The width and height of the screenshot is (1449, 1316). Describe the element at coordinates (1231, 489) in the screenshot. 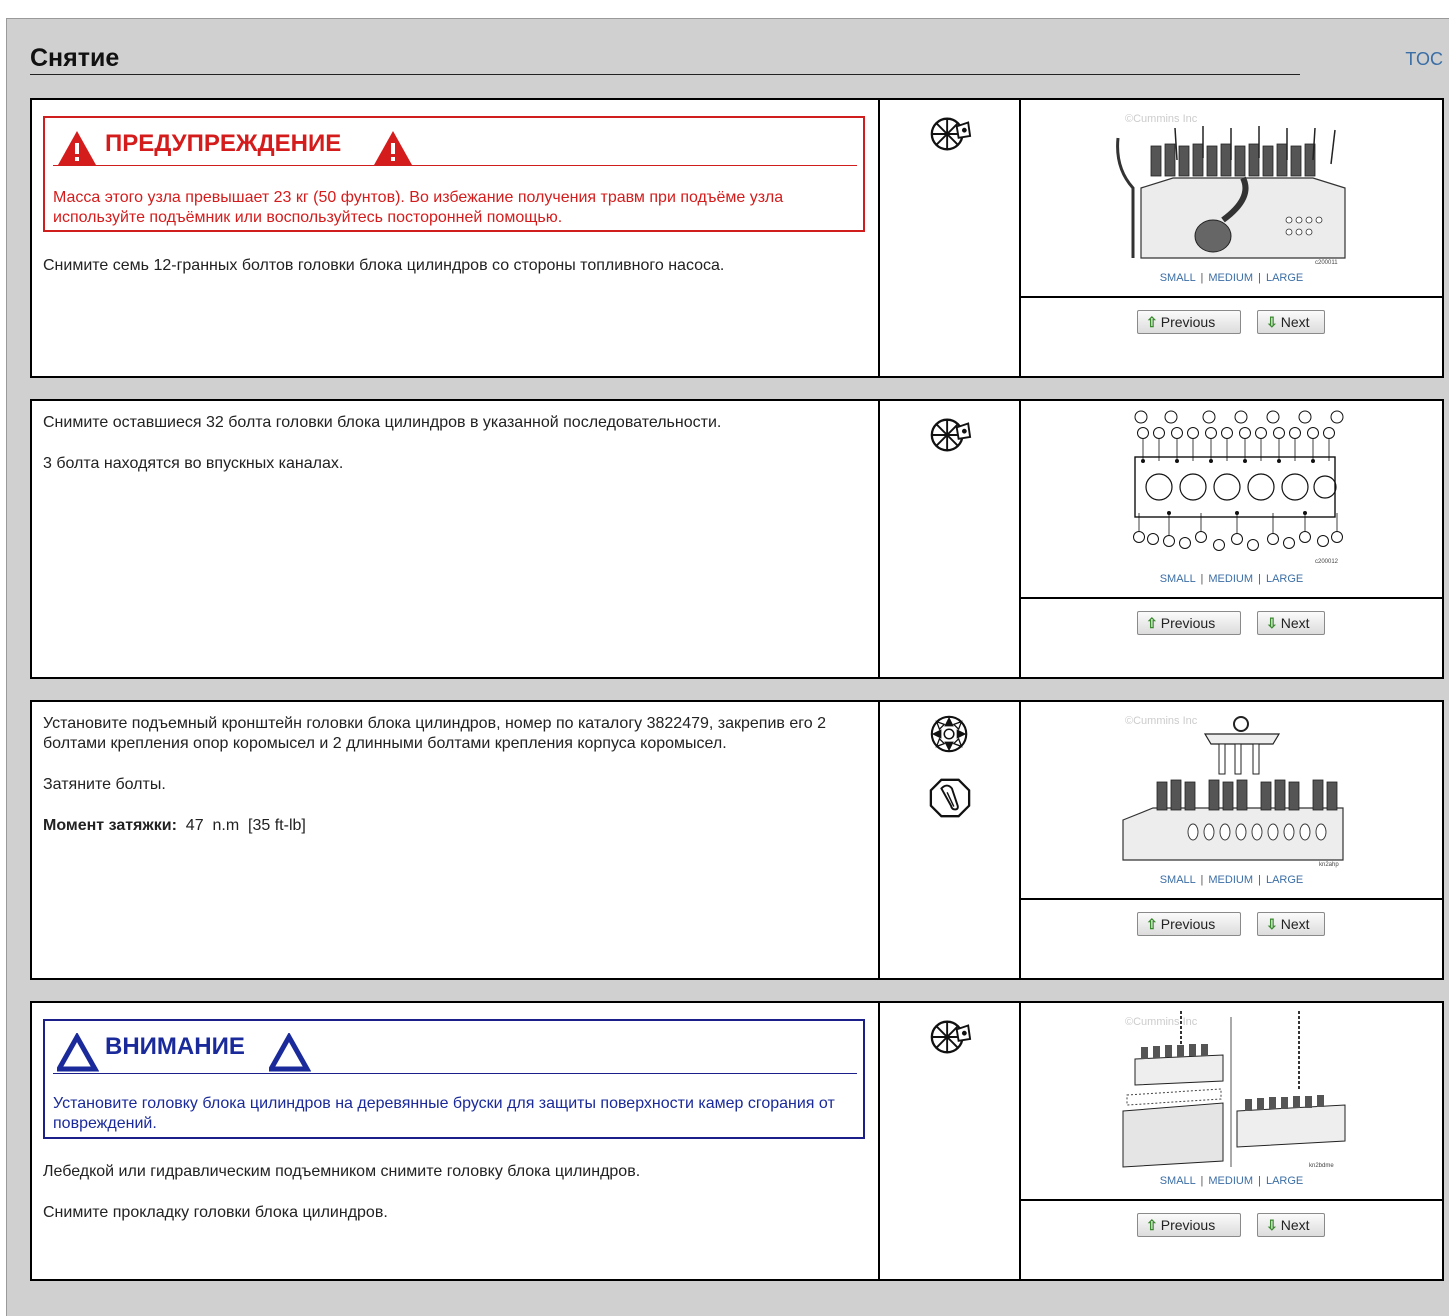

I see `bolt-sequence-diagram: c200012` at that location.